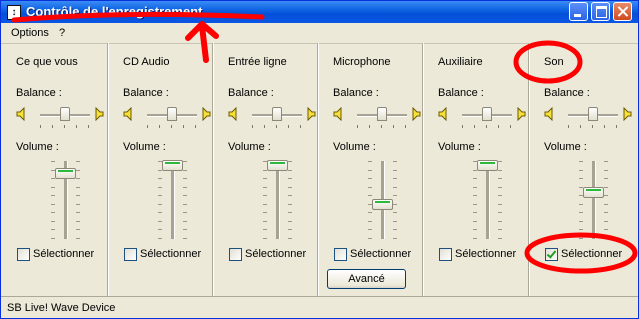  What do you see at coordinates (114, 11) in the screenshot?
I see `window-title: Contrôle de l'enregistrement` at bounding box center [114, 11].